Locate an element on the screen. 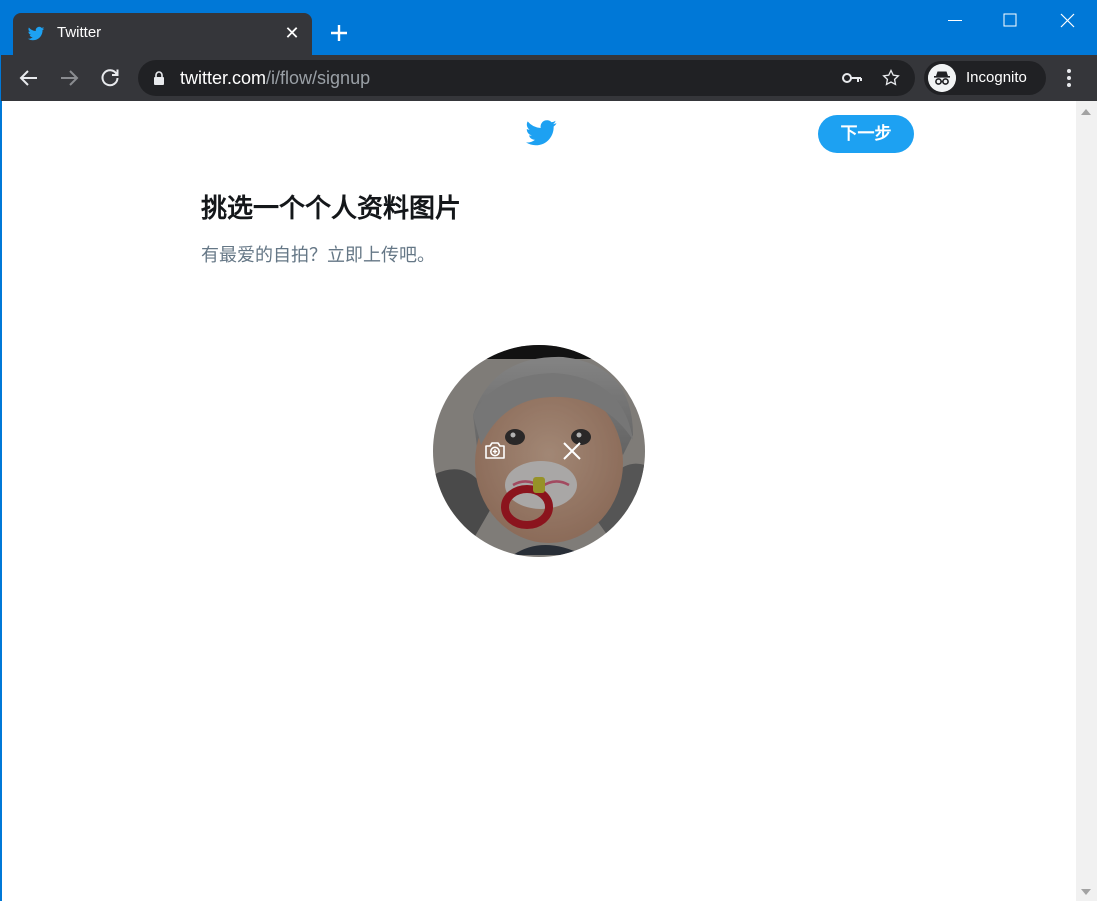 The image size is (1097, 901). url-path: /i/flow/signup is located at coordinates (318, 78).